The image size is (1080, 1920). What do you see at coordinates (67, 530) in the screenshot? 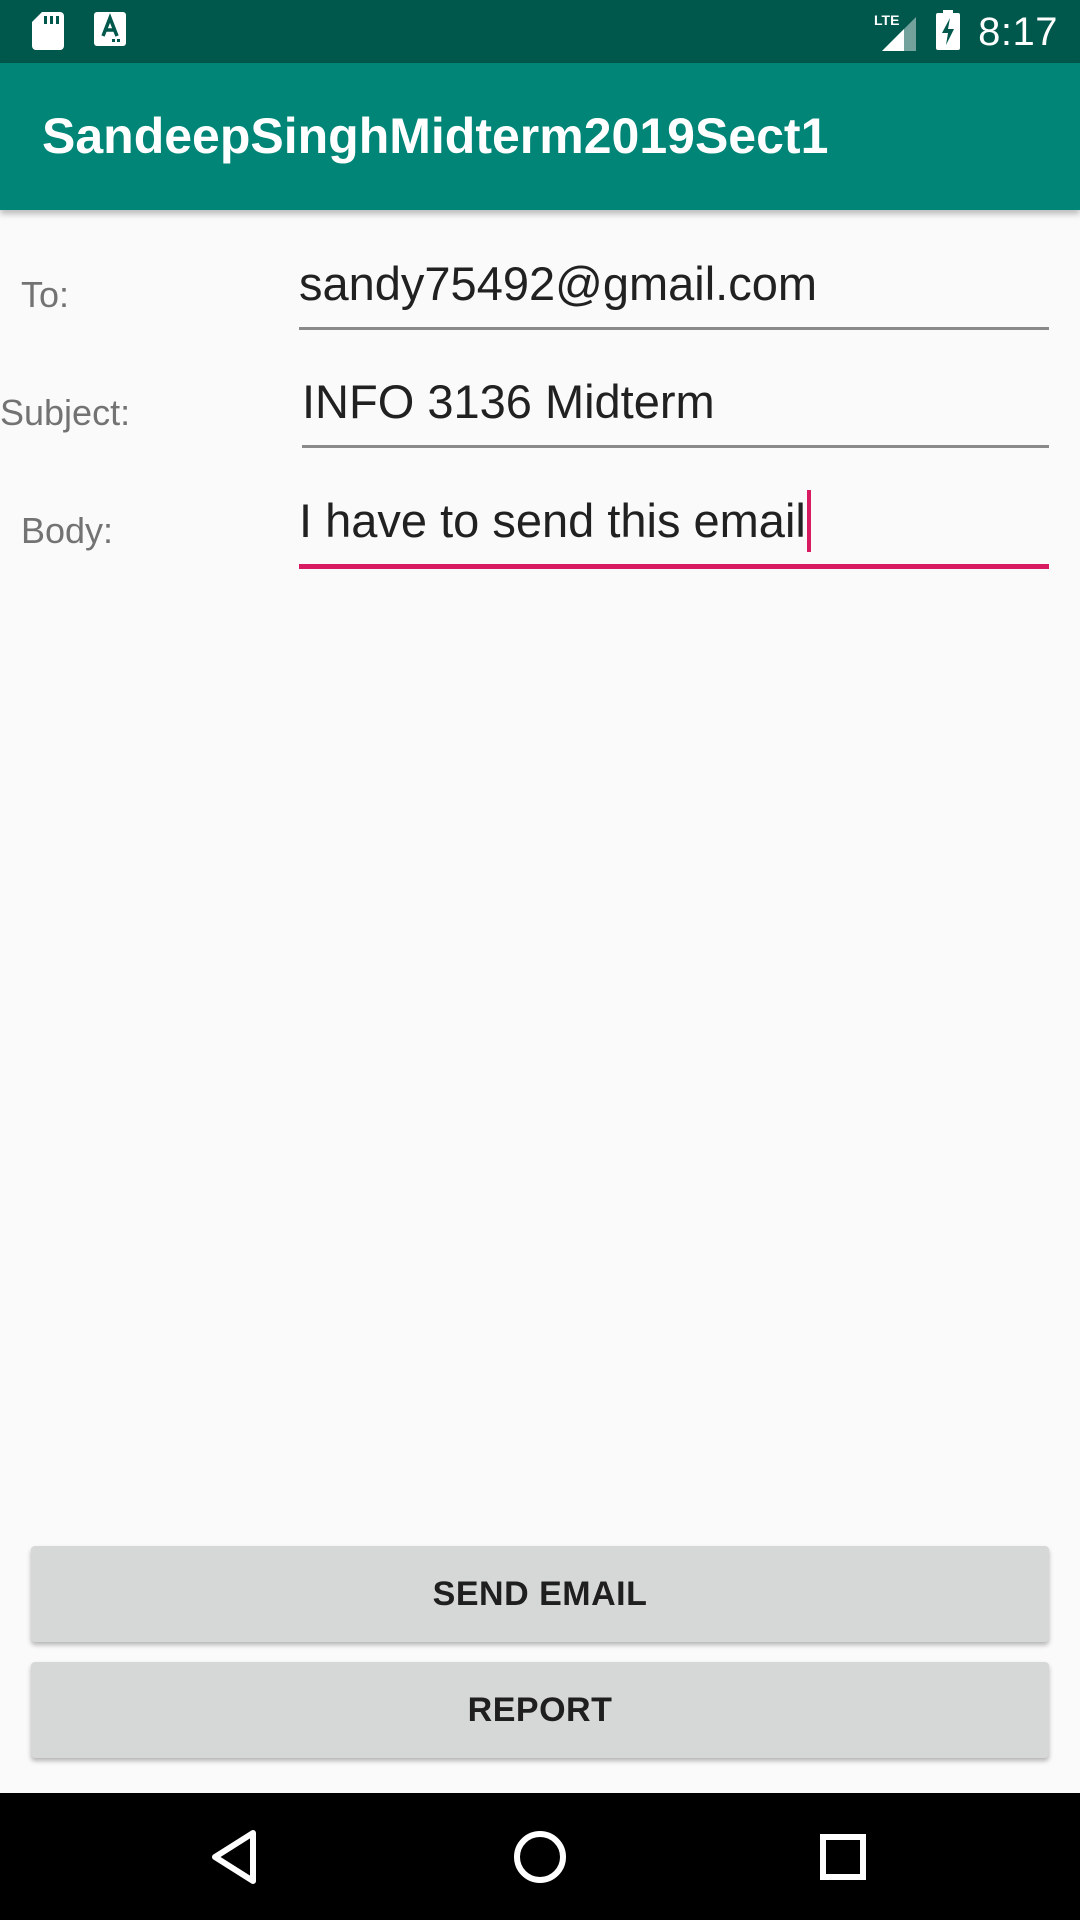
I see `body-label: Body:` at bounding box center [67, 530].